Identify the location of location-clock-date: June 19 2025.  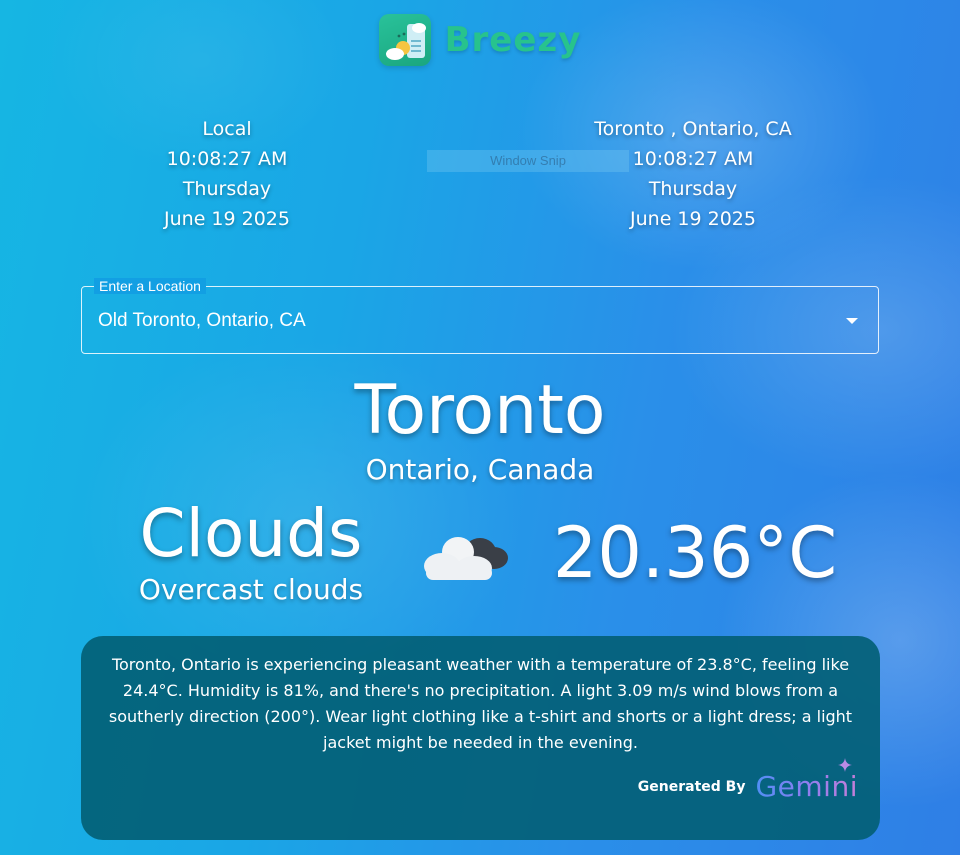
(693, 219).